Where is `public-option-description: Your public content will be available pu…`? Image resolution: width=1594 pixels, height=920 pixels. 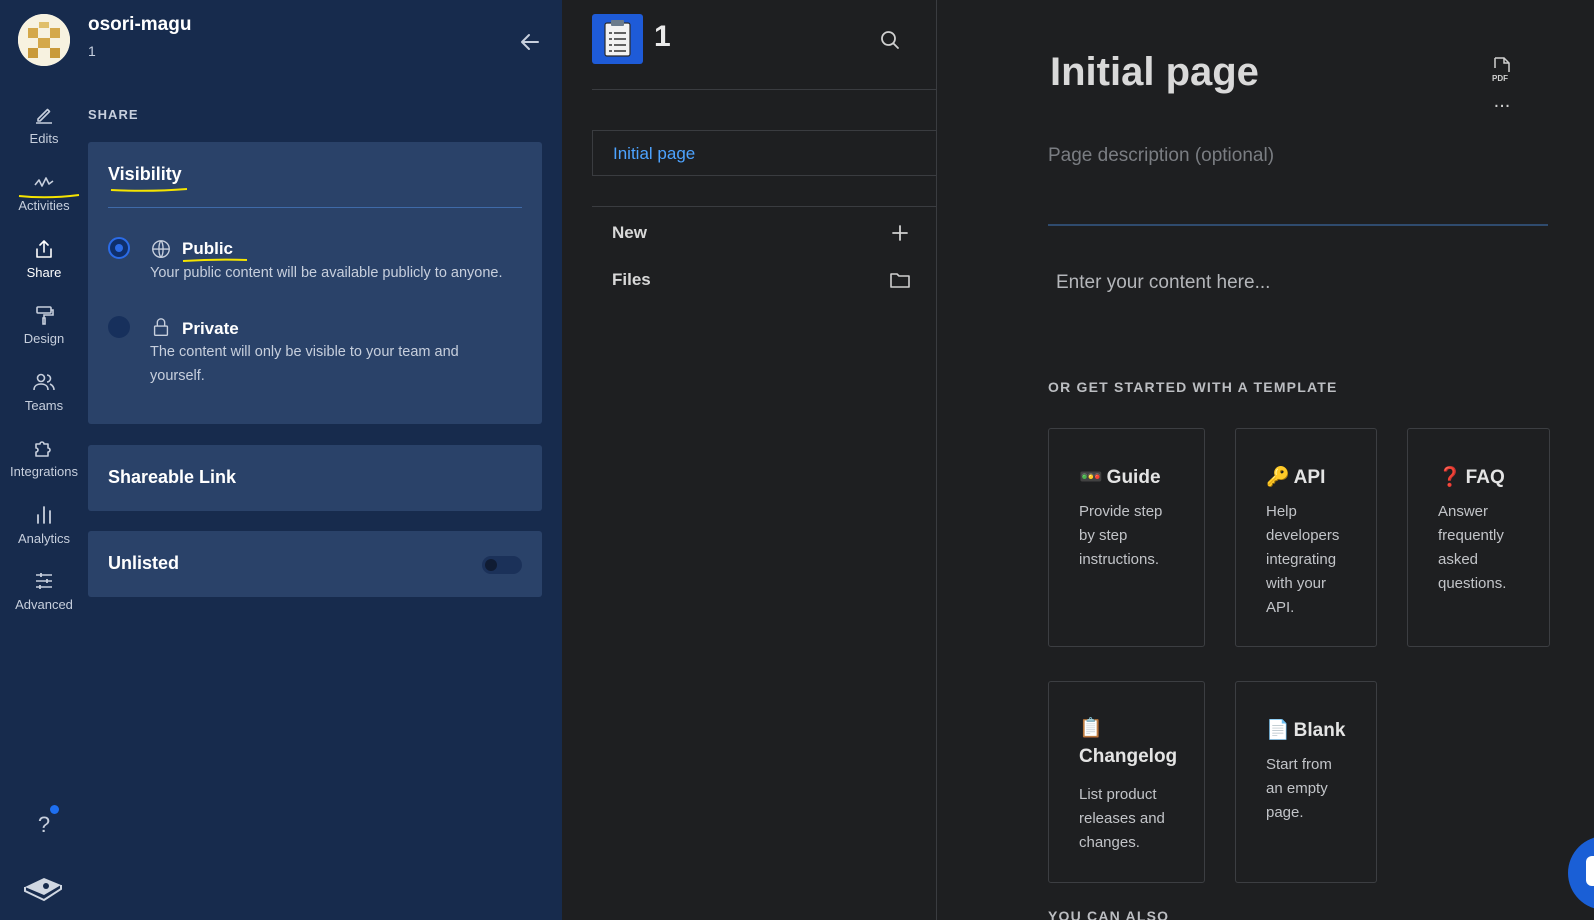
public-option-description: Your public content will be available pu… is located at coordinates (326, 273).